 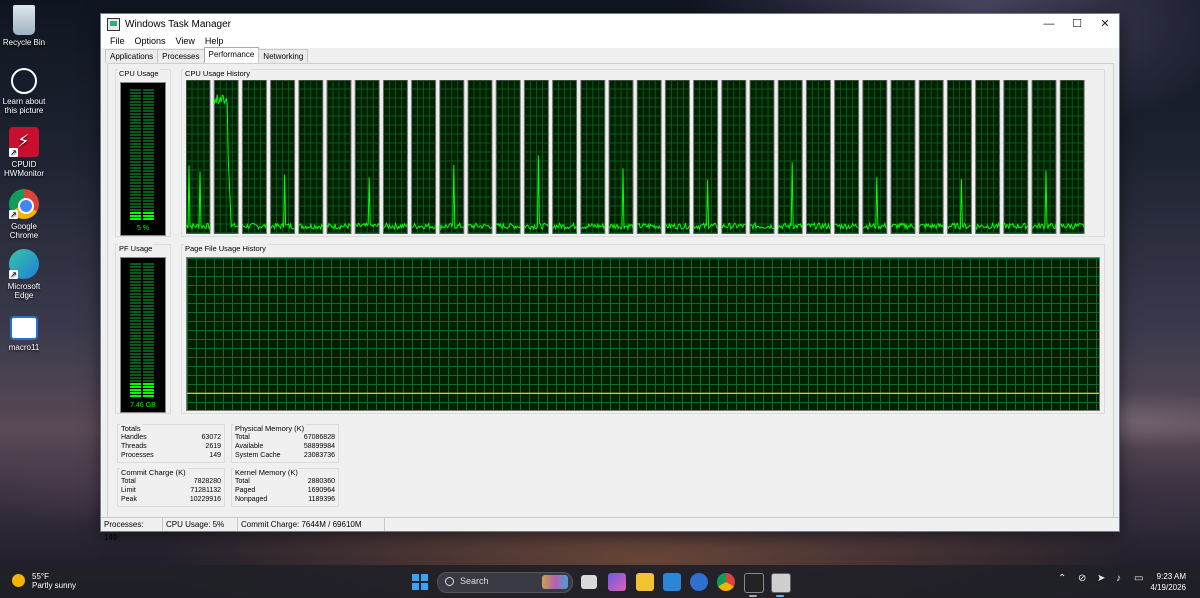 I want to click on document-icon, so click(x=24, y=328).